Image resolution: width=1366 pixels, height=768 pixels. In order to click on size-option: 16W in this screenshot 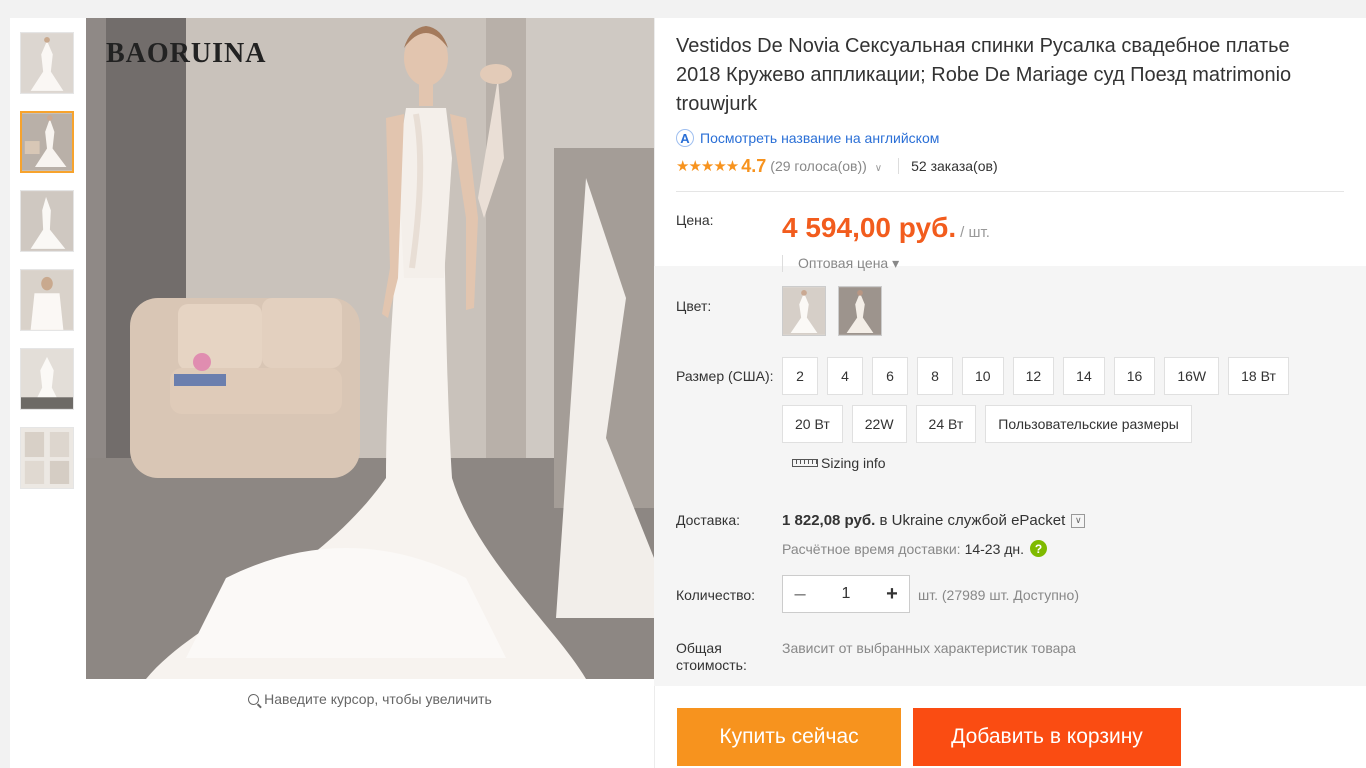, I will do `click(1192, 376)`.